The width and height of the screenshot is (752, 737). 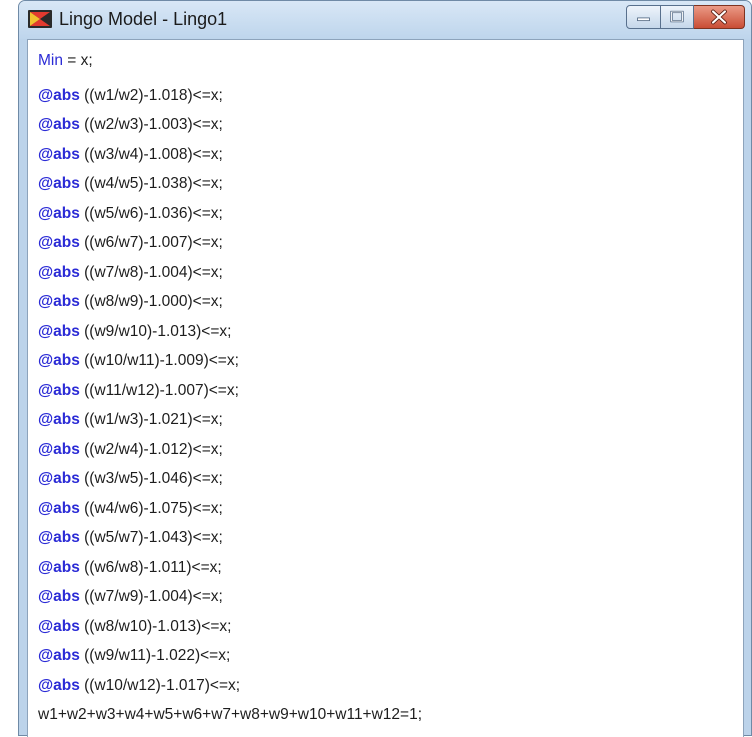 I want to click on lingo-app-icon, so click(x=40, y=19).